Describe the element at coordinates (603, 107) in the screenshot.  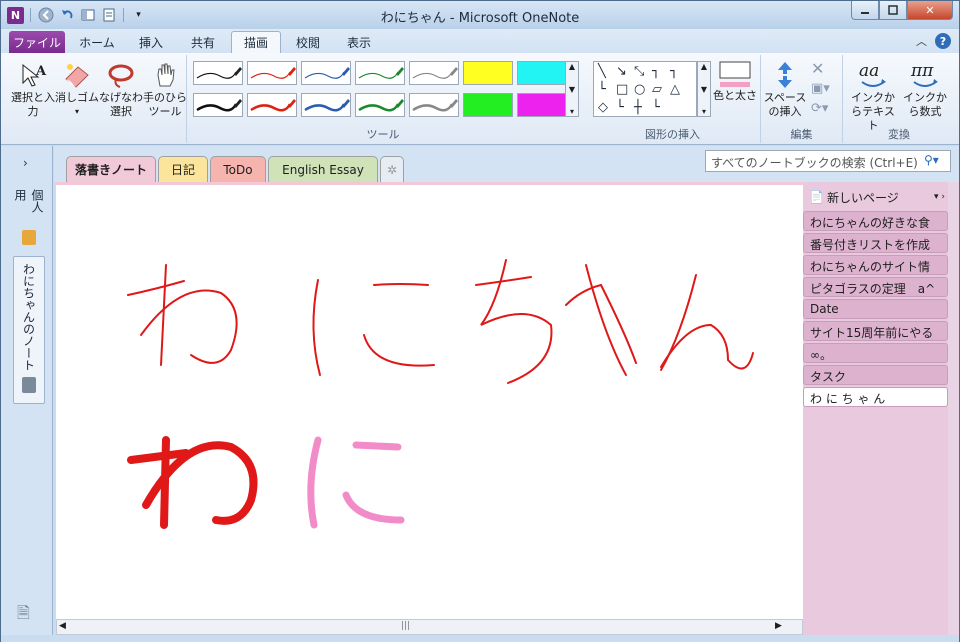
I see `diamond-icon: ◇` at that location.